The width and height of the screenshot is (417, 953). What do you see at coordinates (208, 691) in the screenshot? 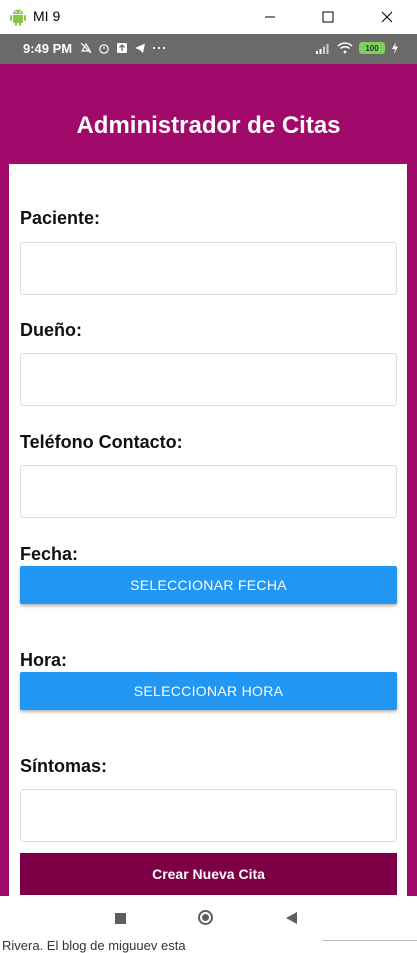
I see `select-time-button: SELECCIONAR HORA` at bounding box center [208, 691].